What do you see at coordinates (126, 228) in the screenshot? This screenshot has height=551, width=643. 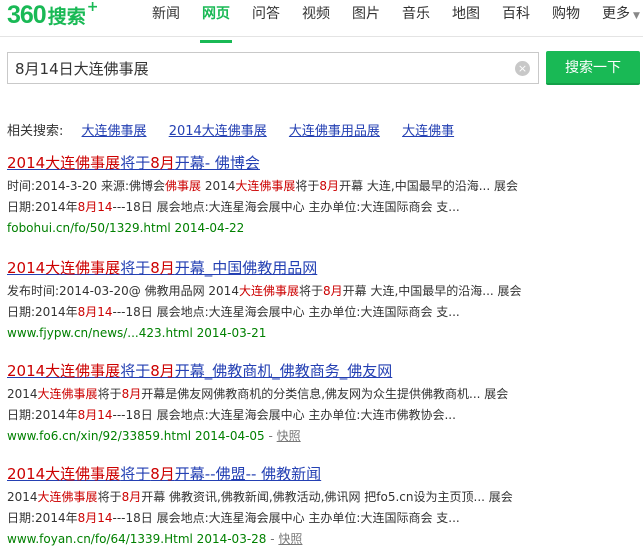 I see `result-url: fobohui.cn/fo/50/1329.html 2014-04-22` at bounding box center [126, 228].